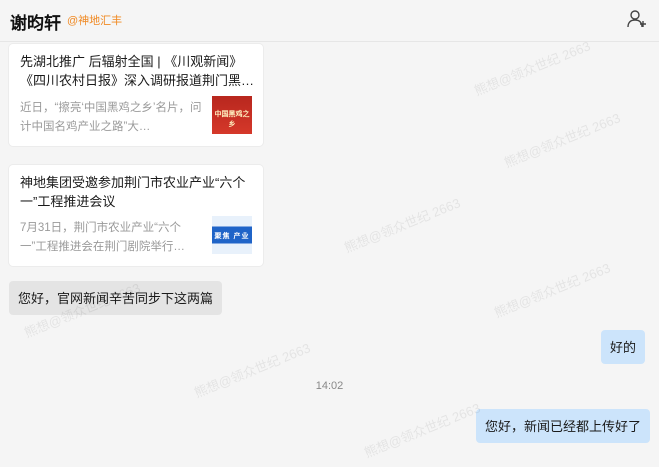 The image size is (659, 467). I want to click on thumbnail-caption: 聚焦 产业, so click(232, 236).